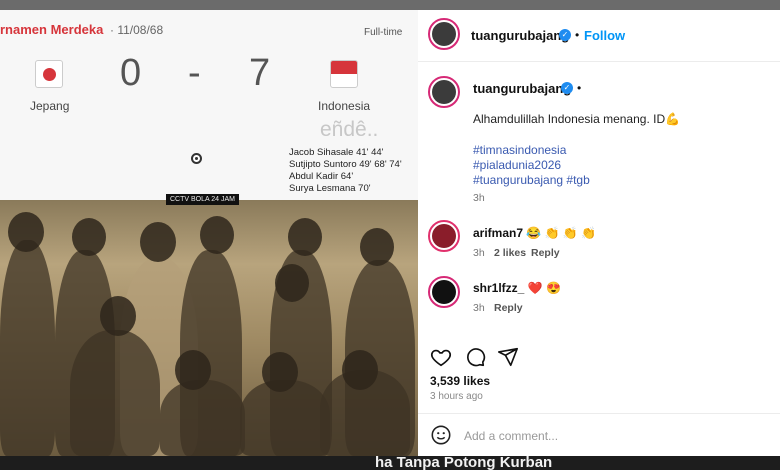 The height and width of the screenshot is (470, 780). Describe the element at coordinates (321, 176) in the screenshot. I see `scorer-line: Abdul Kadir 64'` at that location.